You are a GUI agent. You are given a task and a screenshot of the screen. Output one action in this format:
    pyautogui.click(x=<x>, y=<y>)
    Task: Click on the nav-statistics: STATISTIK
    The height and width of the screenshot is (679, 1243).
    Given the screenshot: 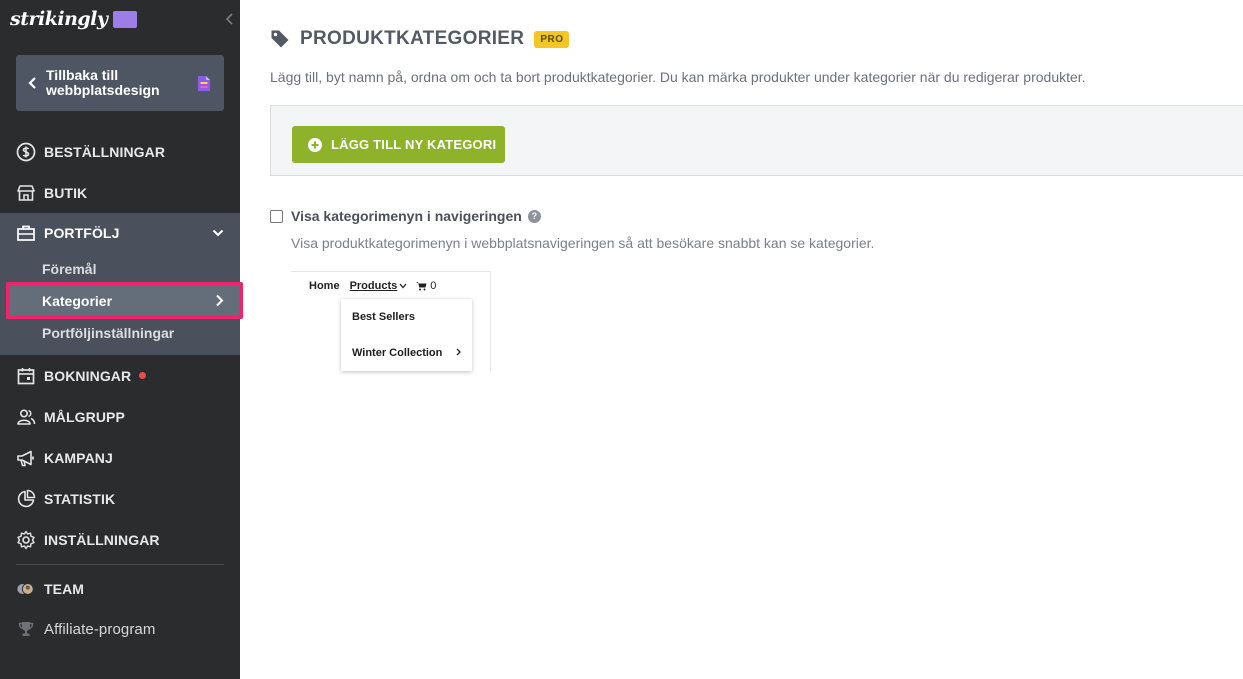 What is the action you would take?
    pyautogui.click(x=120, y=499)
    